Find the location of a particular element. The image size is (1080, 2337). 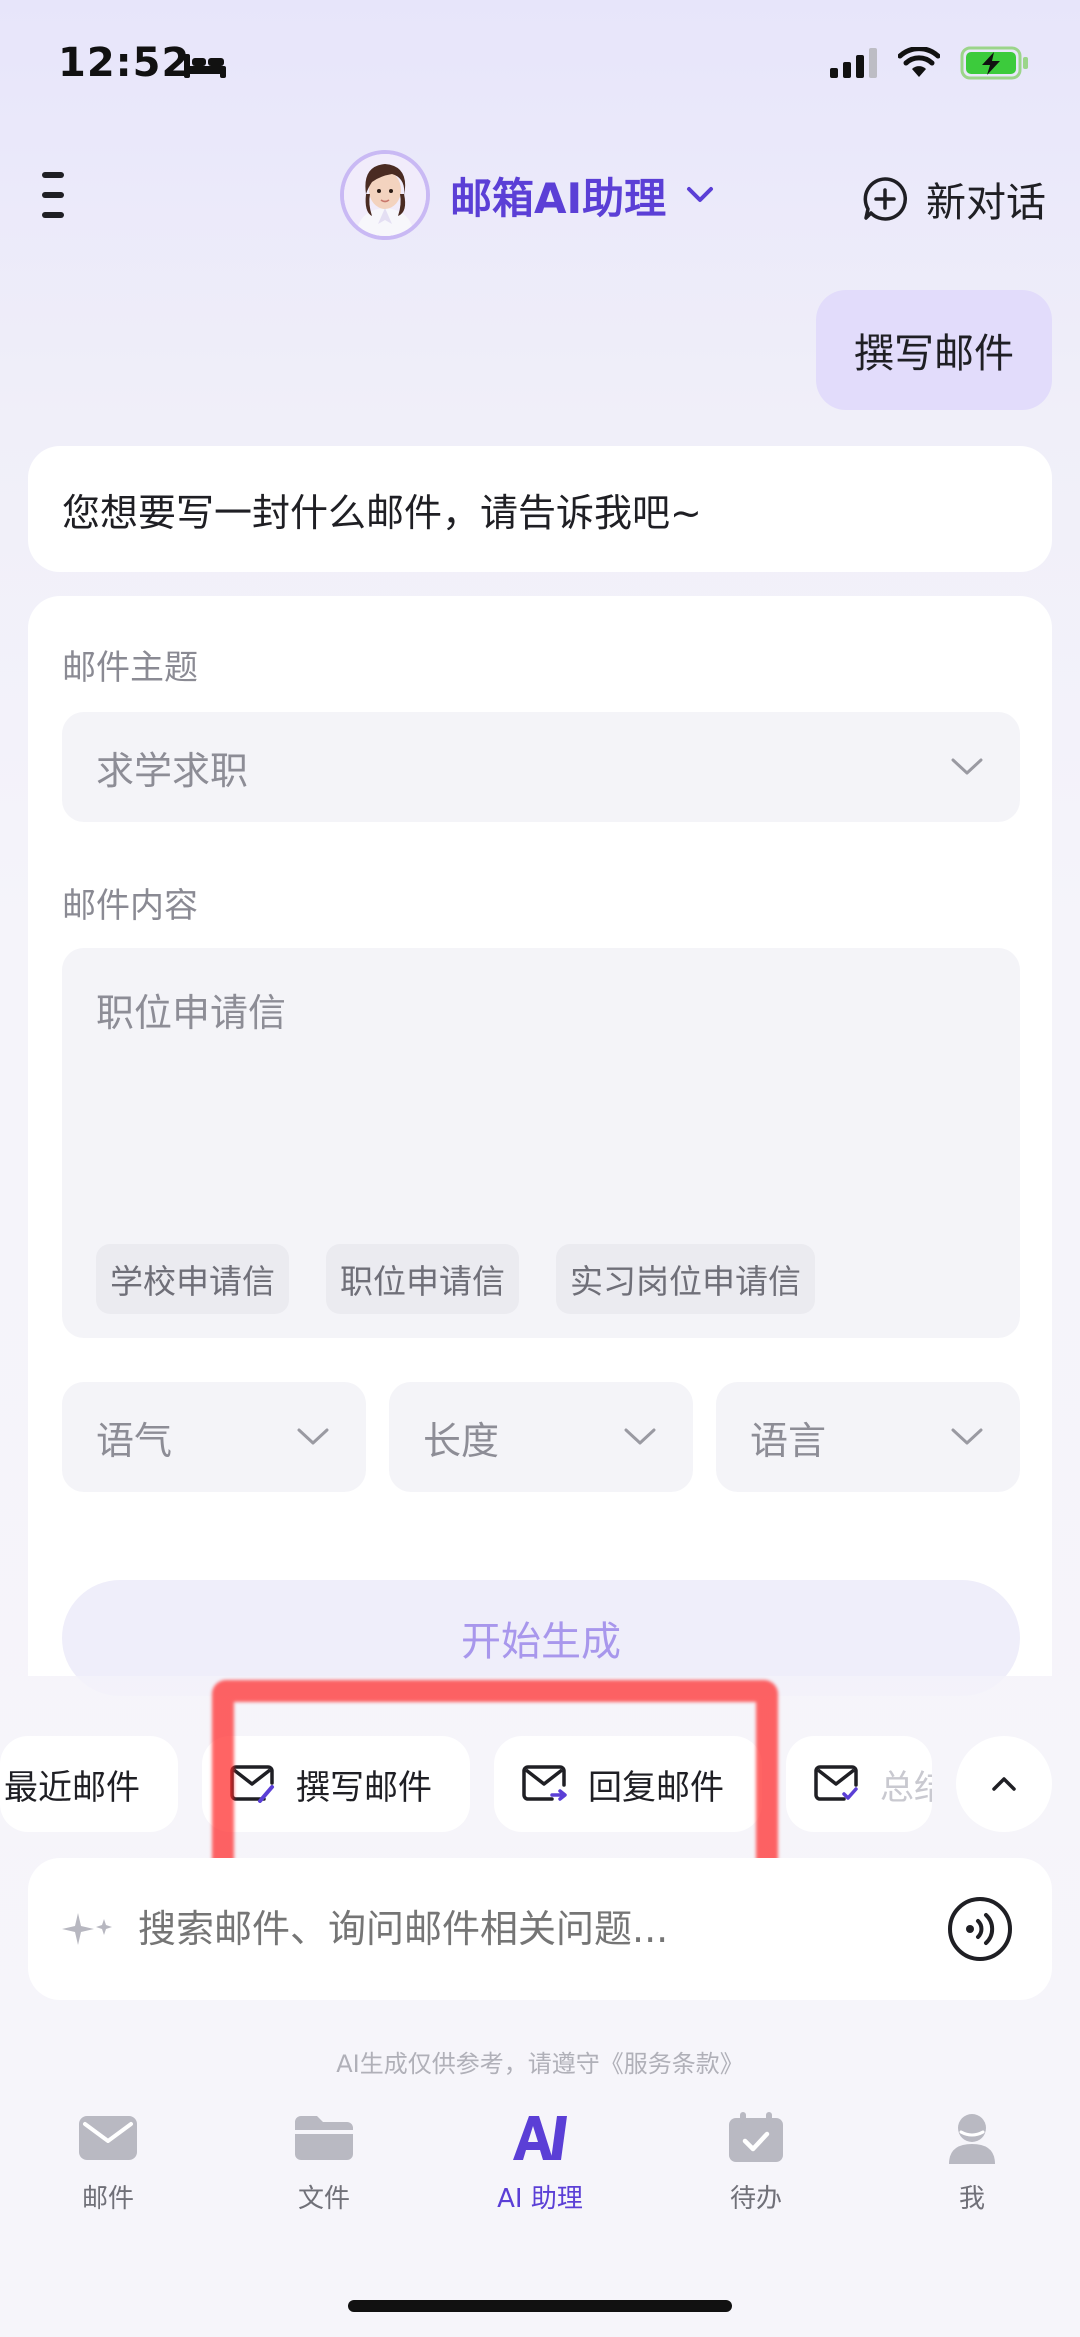

menu-icon is located at coordinates (55, 196).